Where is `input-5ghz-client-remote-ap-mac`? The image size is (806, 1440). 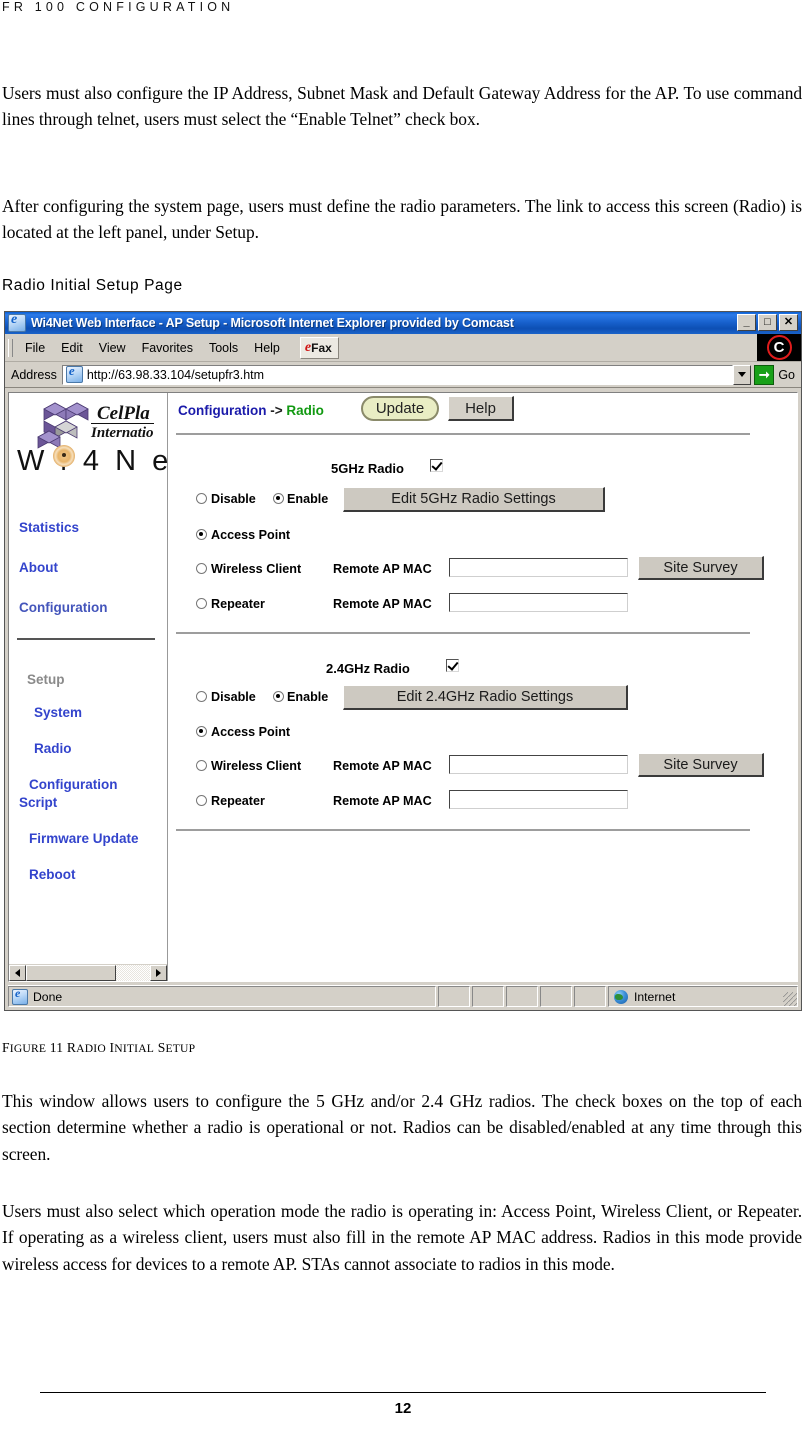 input-5ghz-client-remote-ap-mac is located at coordinates (538, 567).